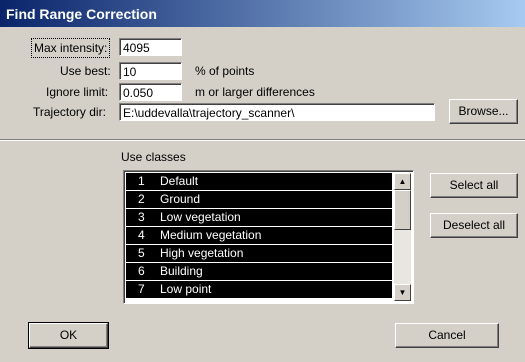  I want to click on class-name: Building, so click(181, 271).